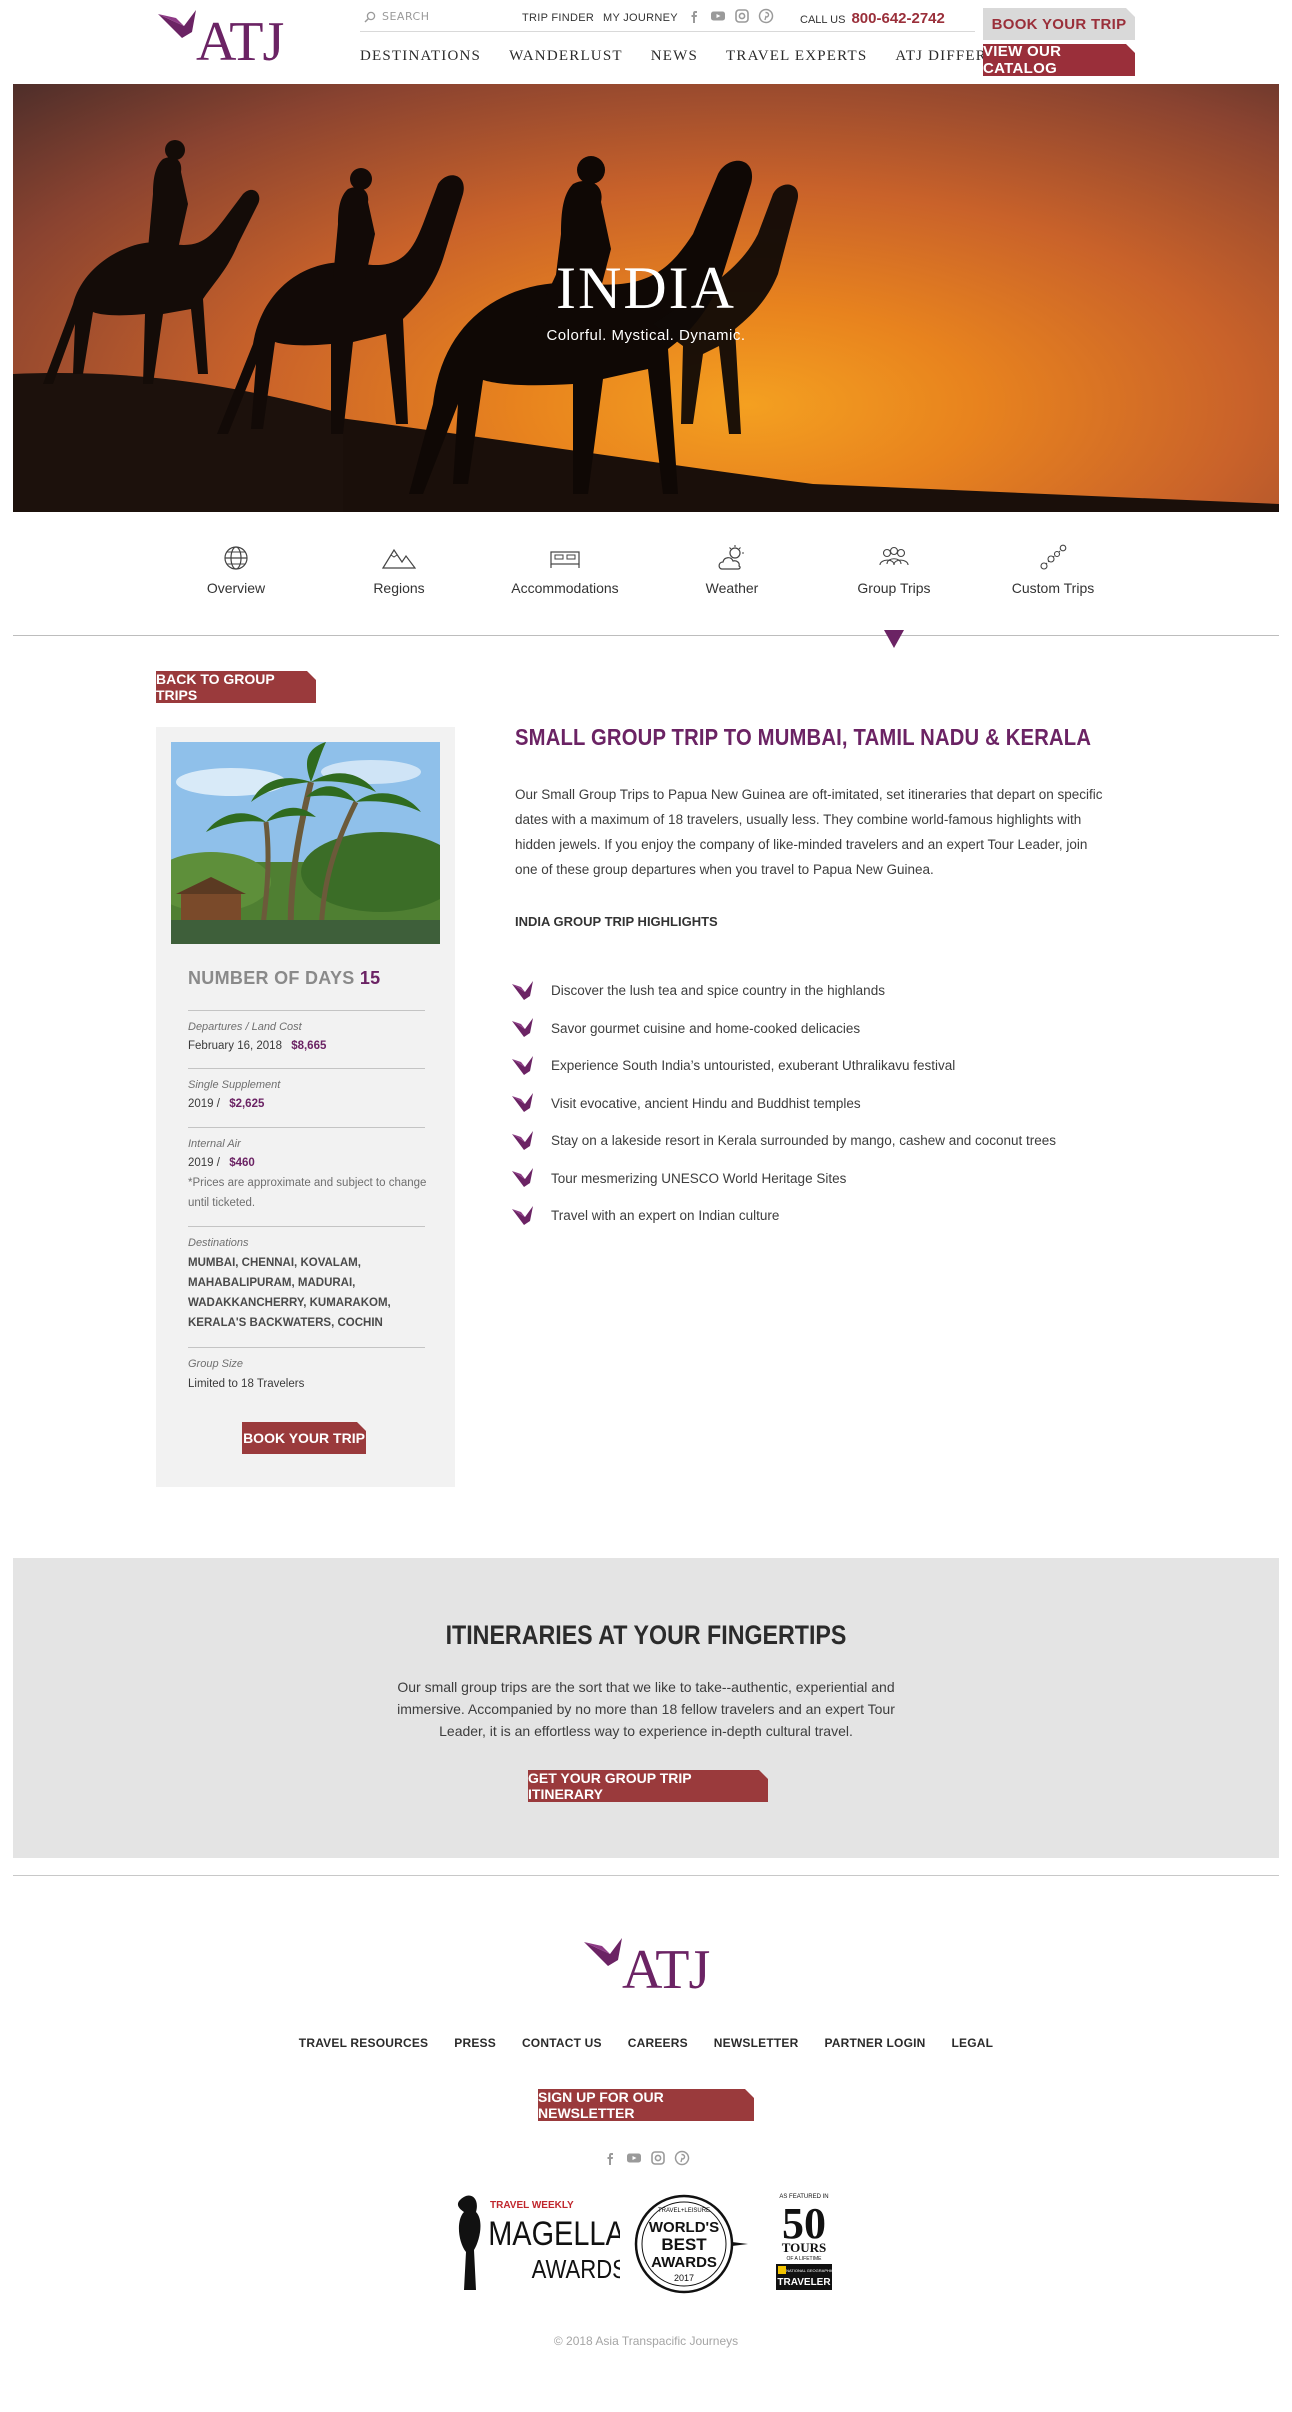 The image size is (1292, 2412). What do you see at coordinates (894, 556) in the screenshot?
I see `group-icon` at bounding box center [894, 556].